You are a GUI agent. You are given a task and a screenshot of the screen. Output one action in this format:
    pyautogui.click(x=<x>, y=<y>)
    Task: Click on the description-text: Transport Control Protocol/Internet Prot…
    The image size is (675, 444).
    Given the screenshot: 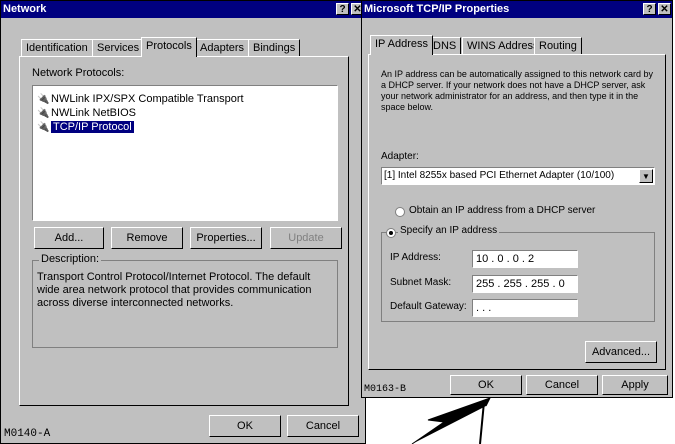 What is the action you would take?
    pyautogui.click(x=174, y=290)
    